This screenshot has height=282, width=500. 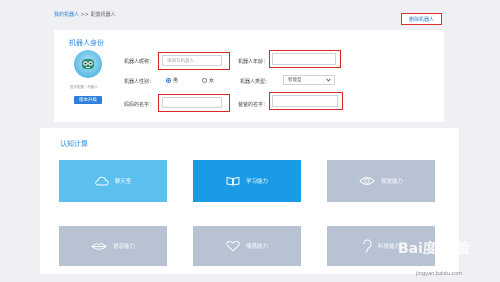 I want to click on robot-age-label: 机器人年龄：, so click(x=253, y=62).